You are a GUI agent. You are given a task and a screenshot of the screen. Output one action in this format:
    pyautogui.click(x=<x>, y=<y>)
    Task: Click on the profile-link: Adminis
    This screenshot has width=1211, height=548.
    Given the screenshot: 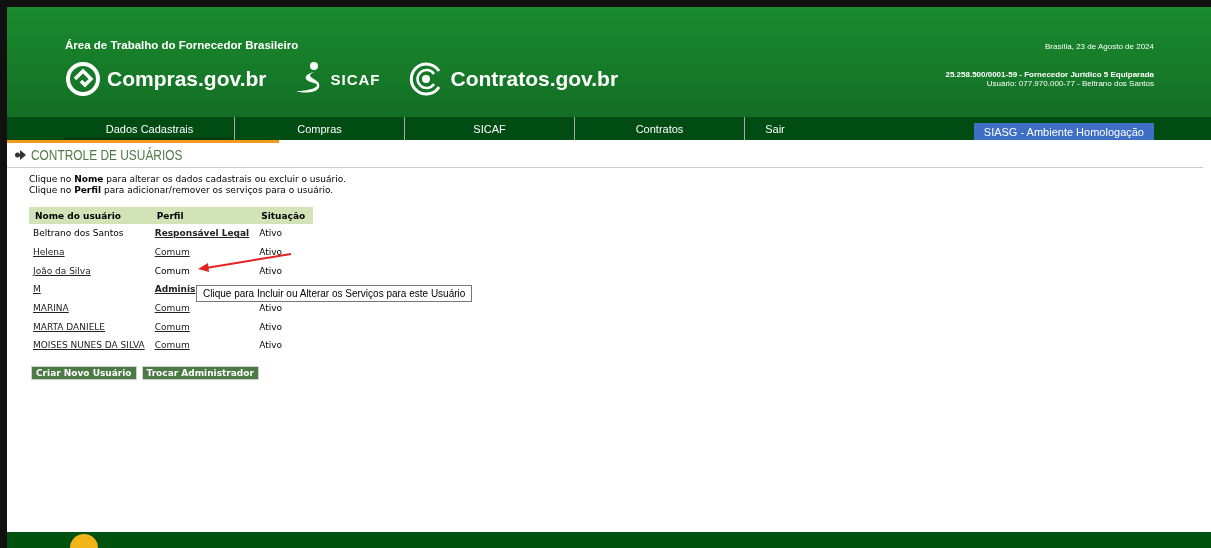 What is the action you would take?
    pyautogui.click(x=175, y=289)
    